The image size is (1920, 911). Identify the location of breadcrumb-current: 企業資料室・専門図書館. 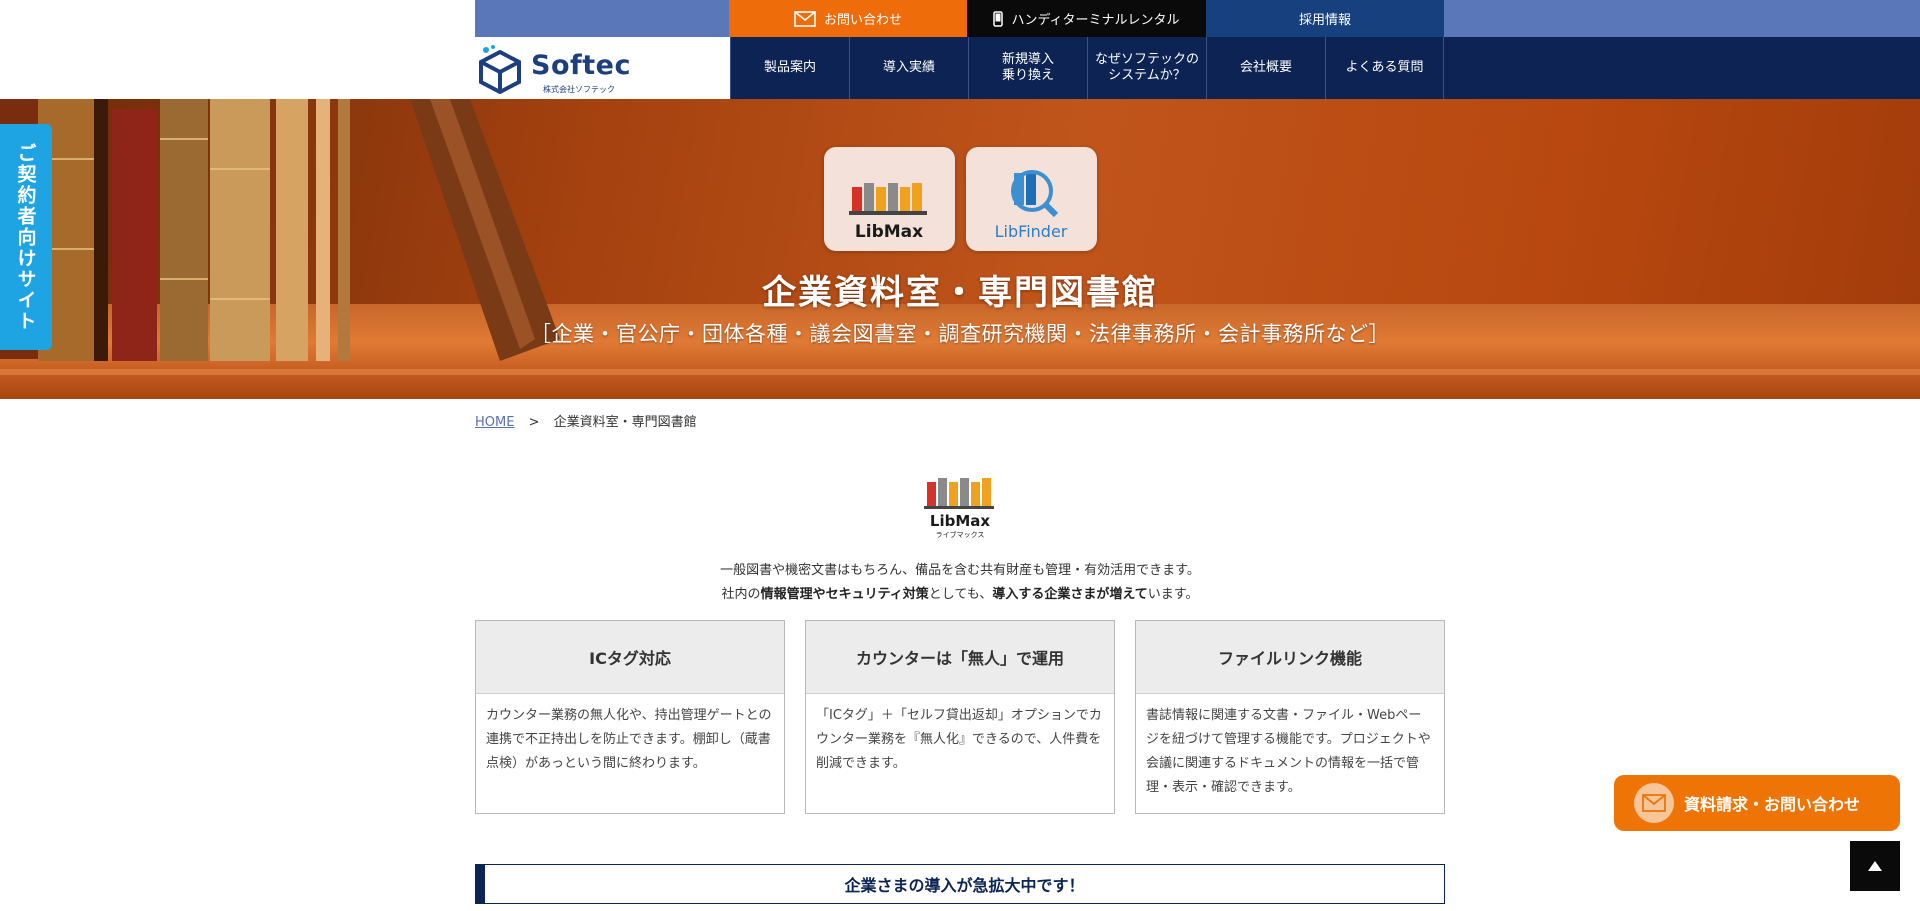
(625, 422).